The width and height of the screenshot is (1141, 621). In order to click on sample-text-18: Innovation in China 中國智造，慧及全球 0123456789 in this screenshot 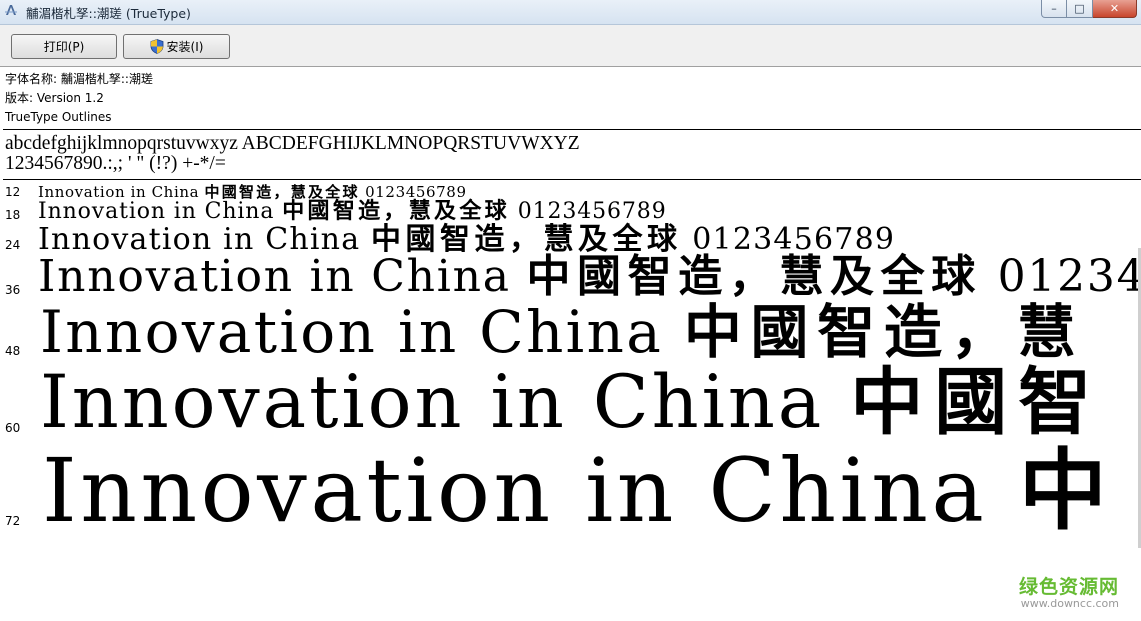, I will do `click(352, 211)`.